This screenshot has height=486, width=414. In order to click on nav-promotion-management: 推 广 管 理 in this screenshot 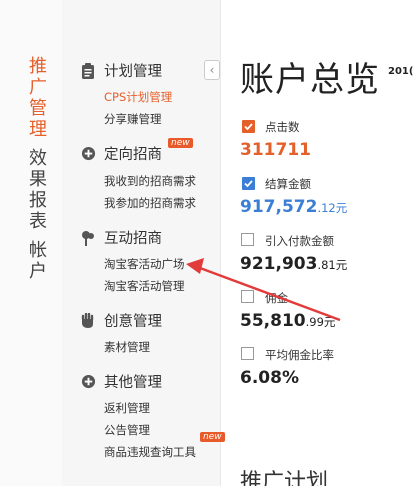, I will do `click(38, 98)`.